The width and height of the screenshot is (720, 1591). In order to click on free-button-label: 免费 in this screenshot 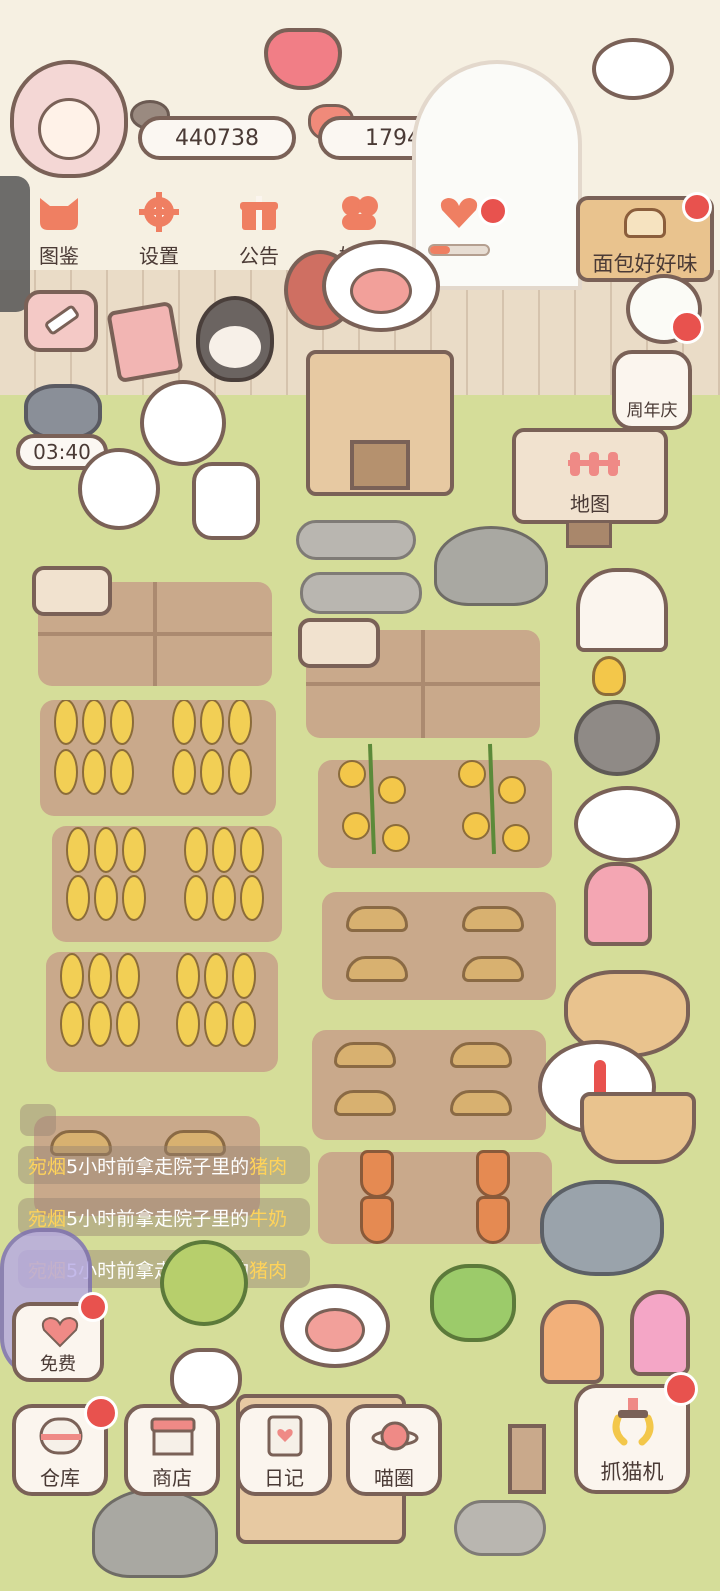, I will do `click(58, 1364)`.